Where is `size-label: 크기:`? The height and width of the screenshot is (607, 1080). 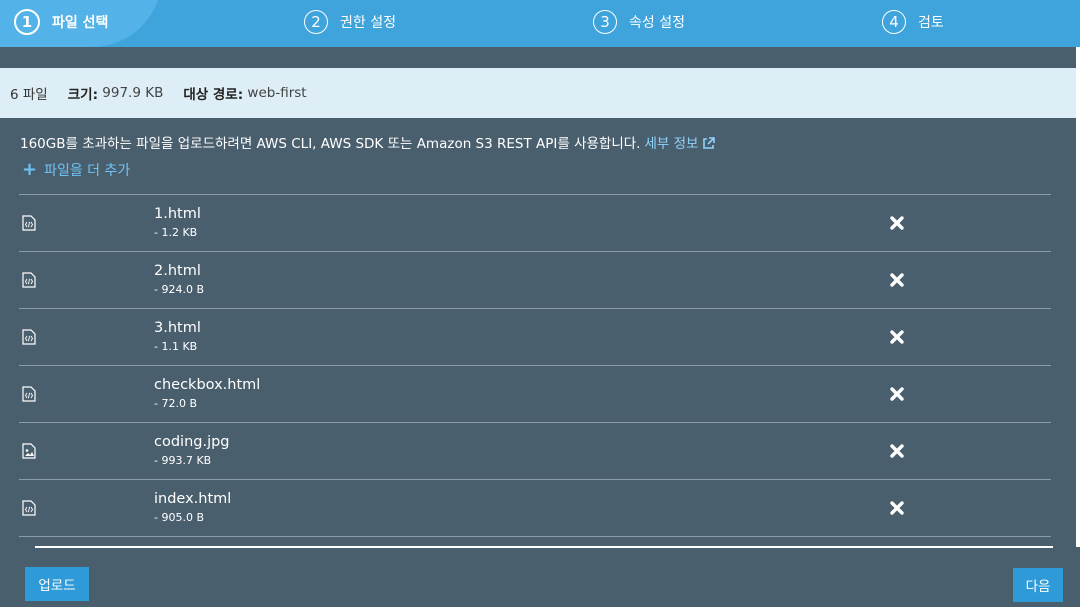
size-label: 크기: is located at coordinates (82, 95).